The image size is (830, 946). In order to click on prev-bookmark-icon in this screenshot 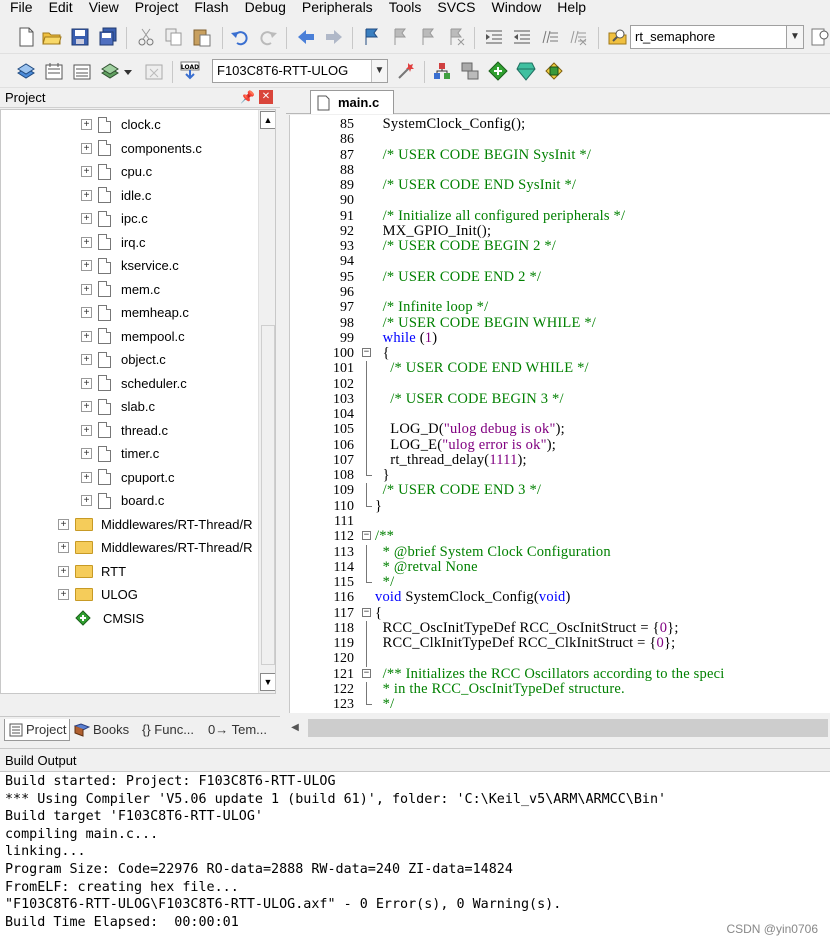, I will do `click(400, 37)`.